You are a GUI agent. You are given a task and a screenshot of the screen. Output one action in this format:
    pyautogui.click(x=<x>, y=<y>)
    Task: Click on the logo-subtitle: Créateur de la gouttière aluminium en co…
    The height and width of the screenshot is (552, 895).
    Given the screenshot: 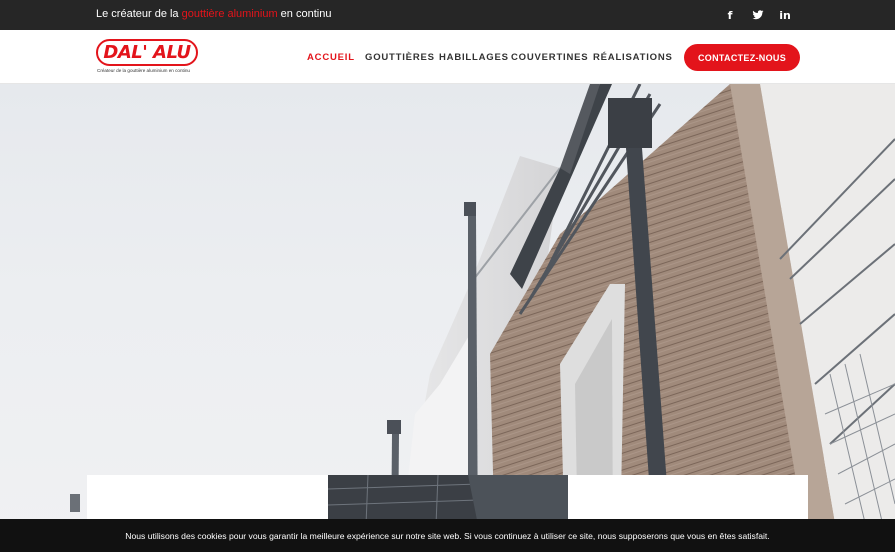 What is the action you would take?
    pyautogui.click(x=143, y=70)
    